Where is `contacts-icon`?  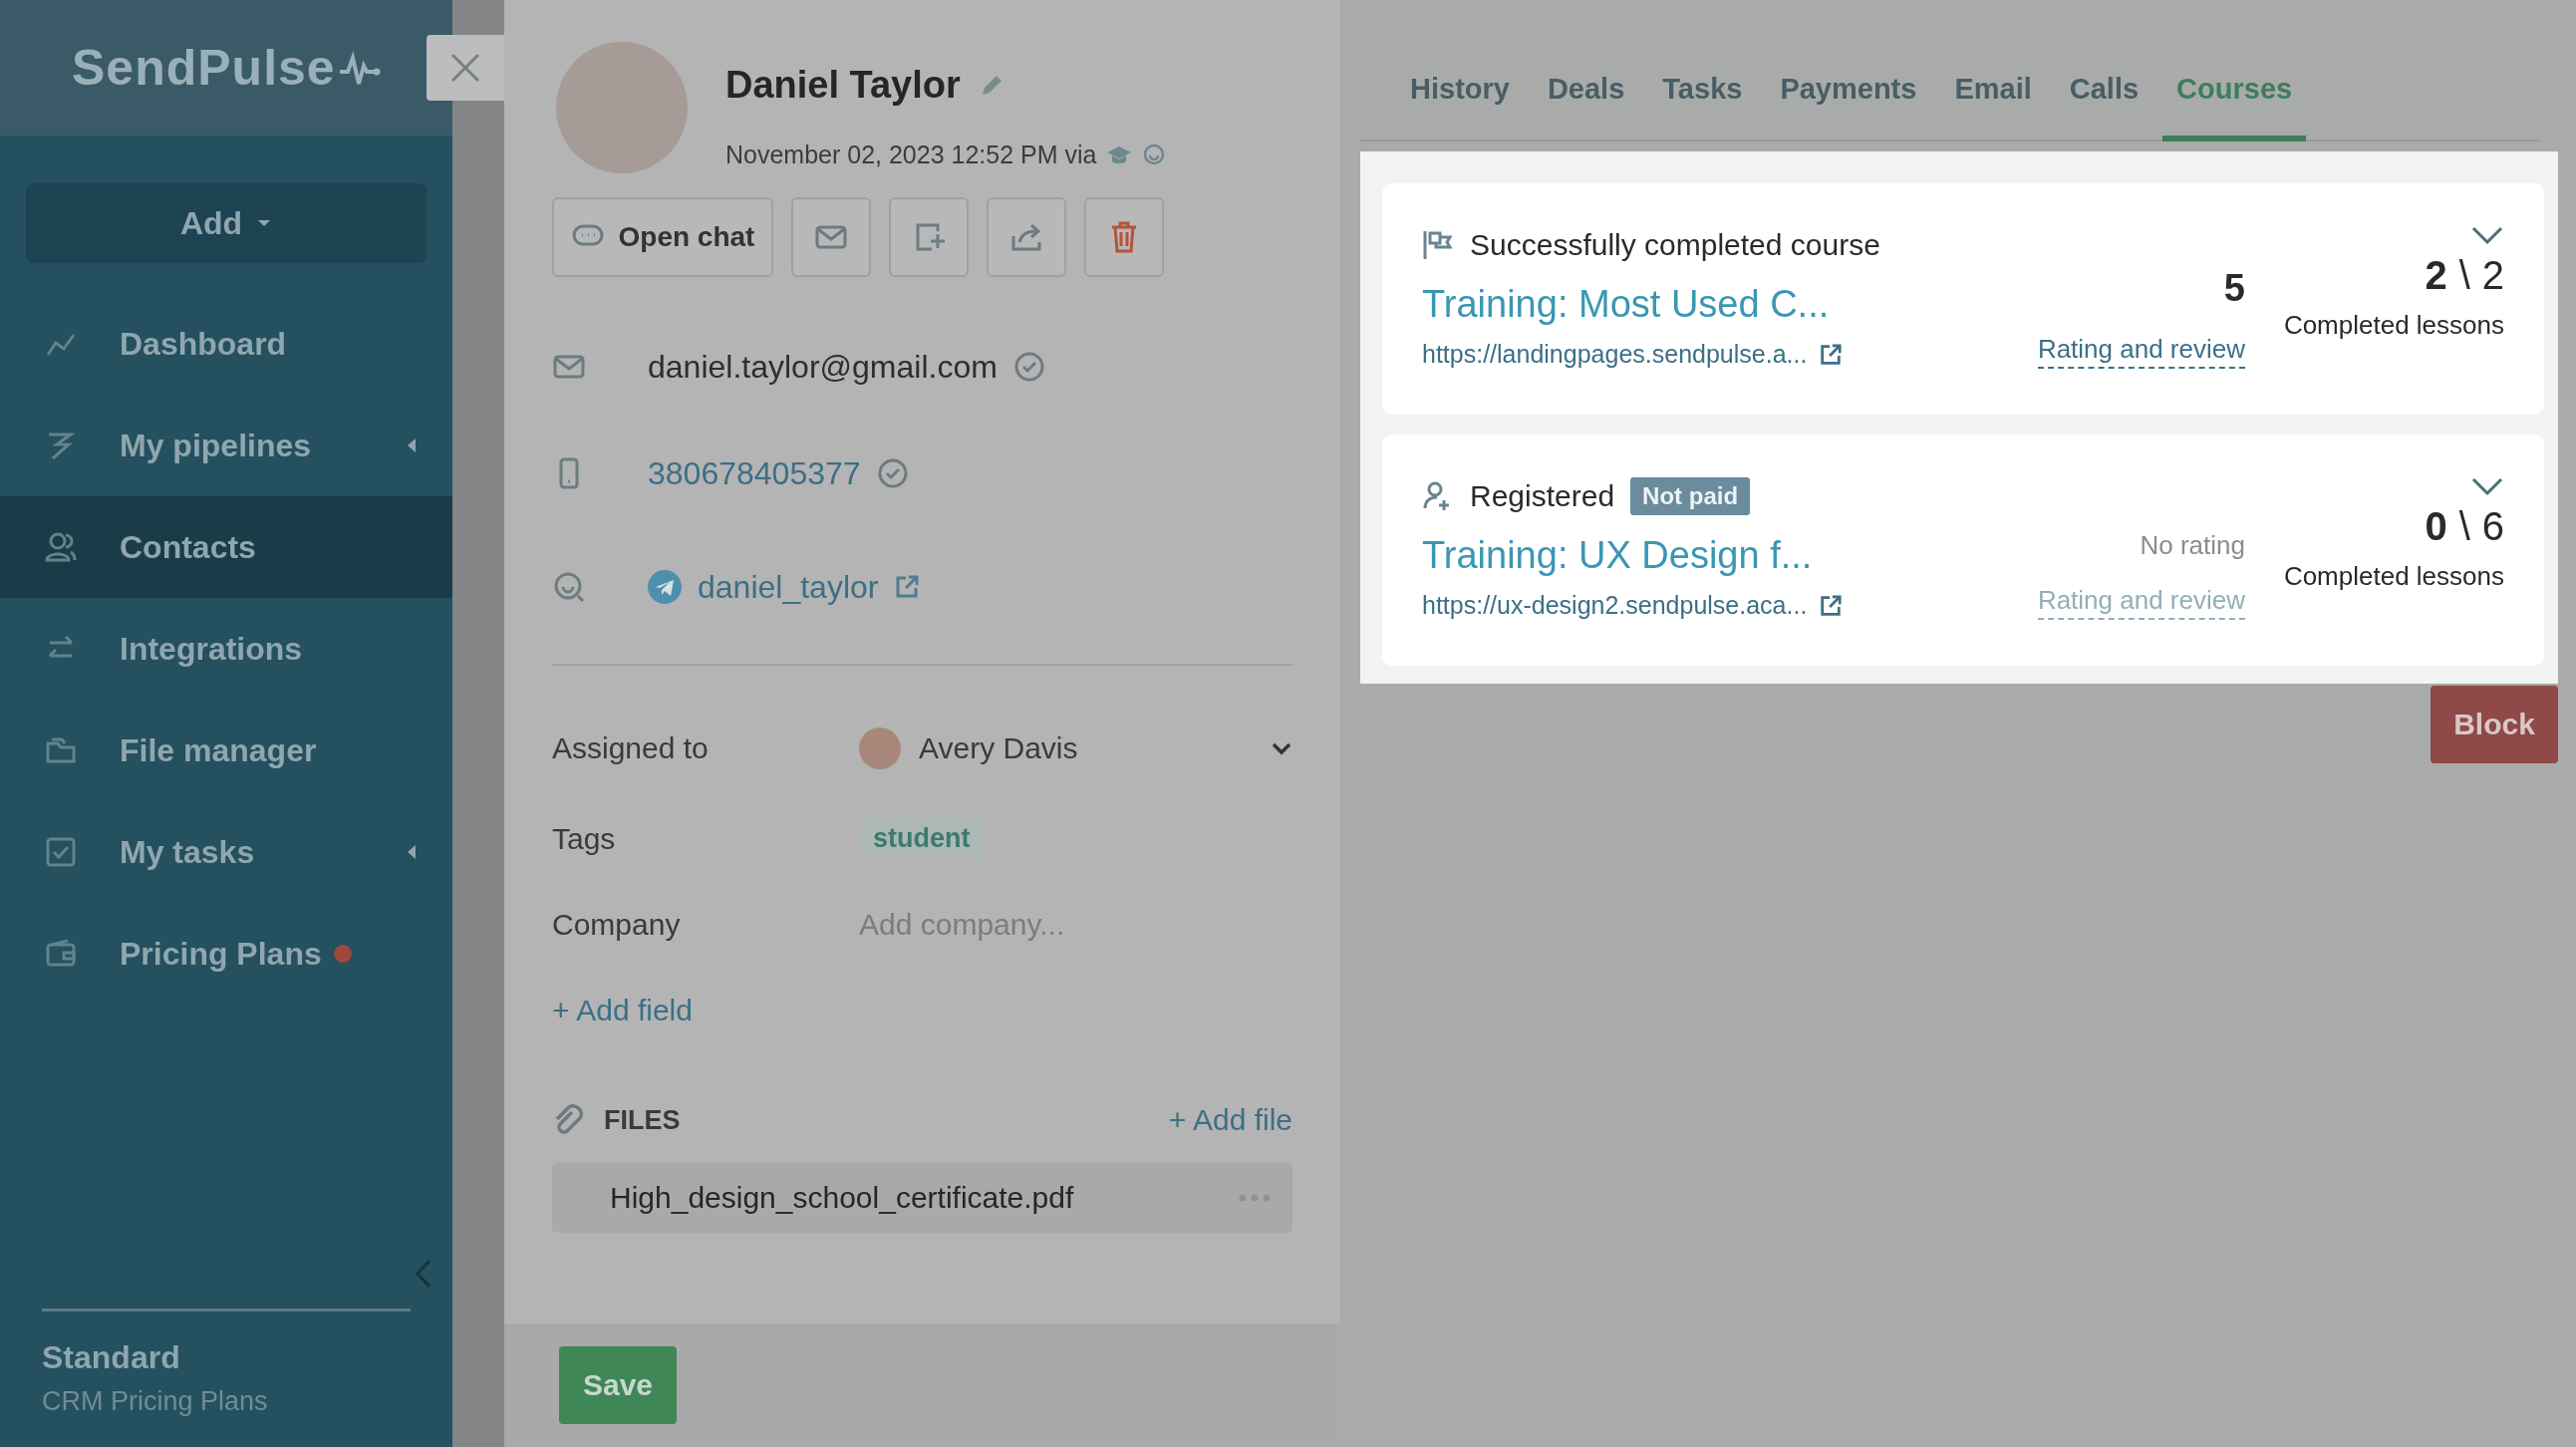
contacts-icon is located at coordinates (61, 547).